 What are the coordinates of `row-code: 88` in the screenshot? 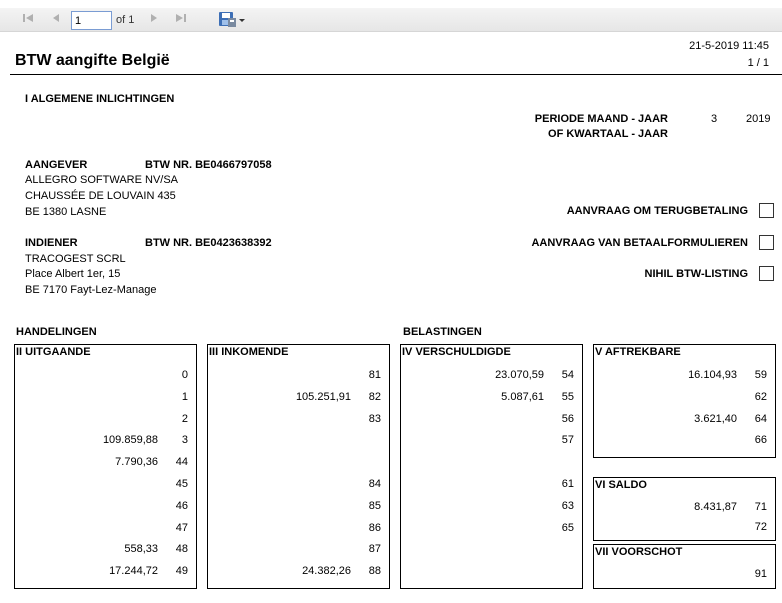 It's located at (374, 571).